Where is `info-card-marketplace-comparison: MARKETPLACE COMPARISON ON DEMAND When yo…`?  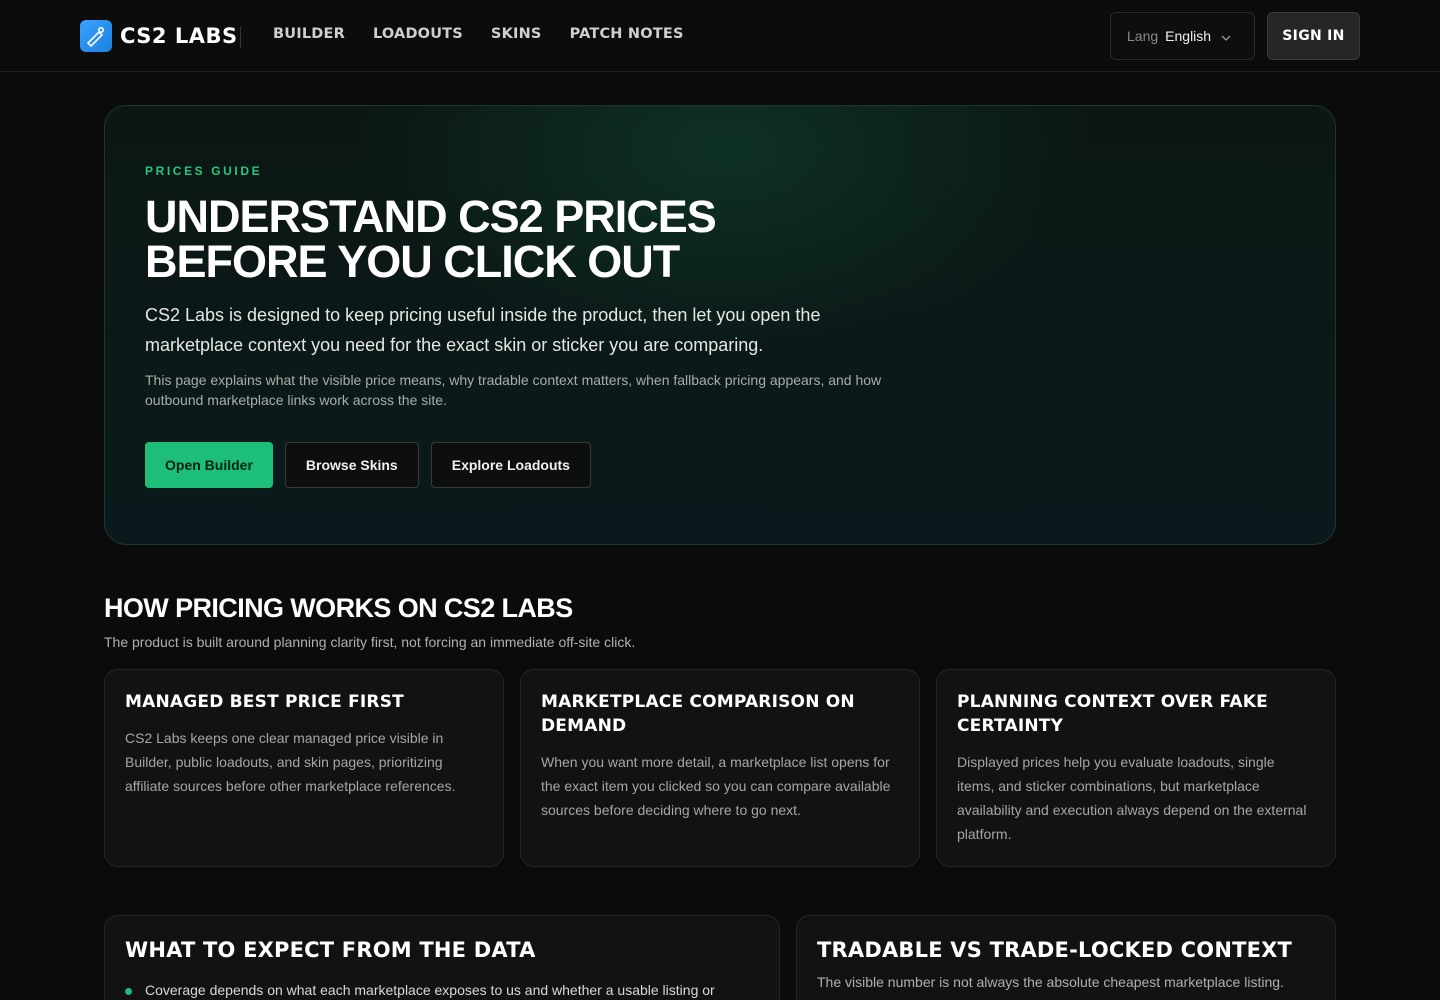 info-card-marketplace-comparison: MARKETPLACE COMPARISON ON DEMAND When yo… is located at coordinates (720, 768).